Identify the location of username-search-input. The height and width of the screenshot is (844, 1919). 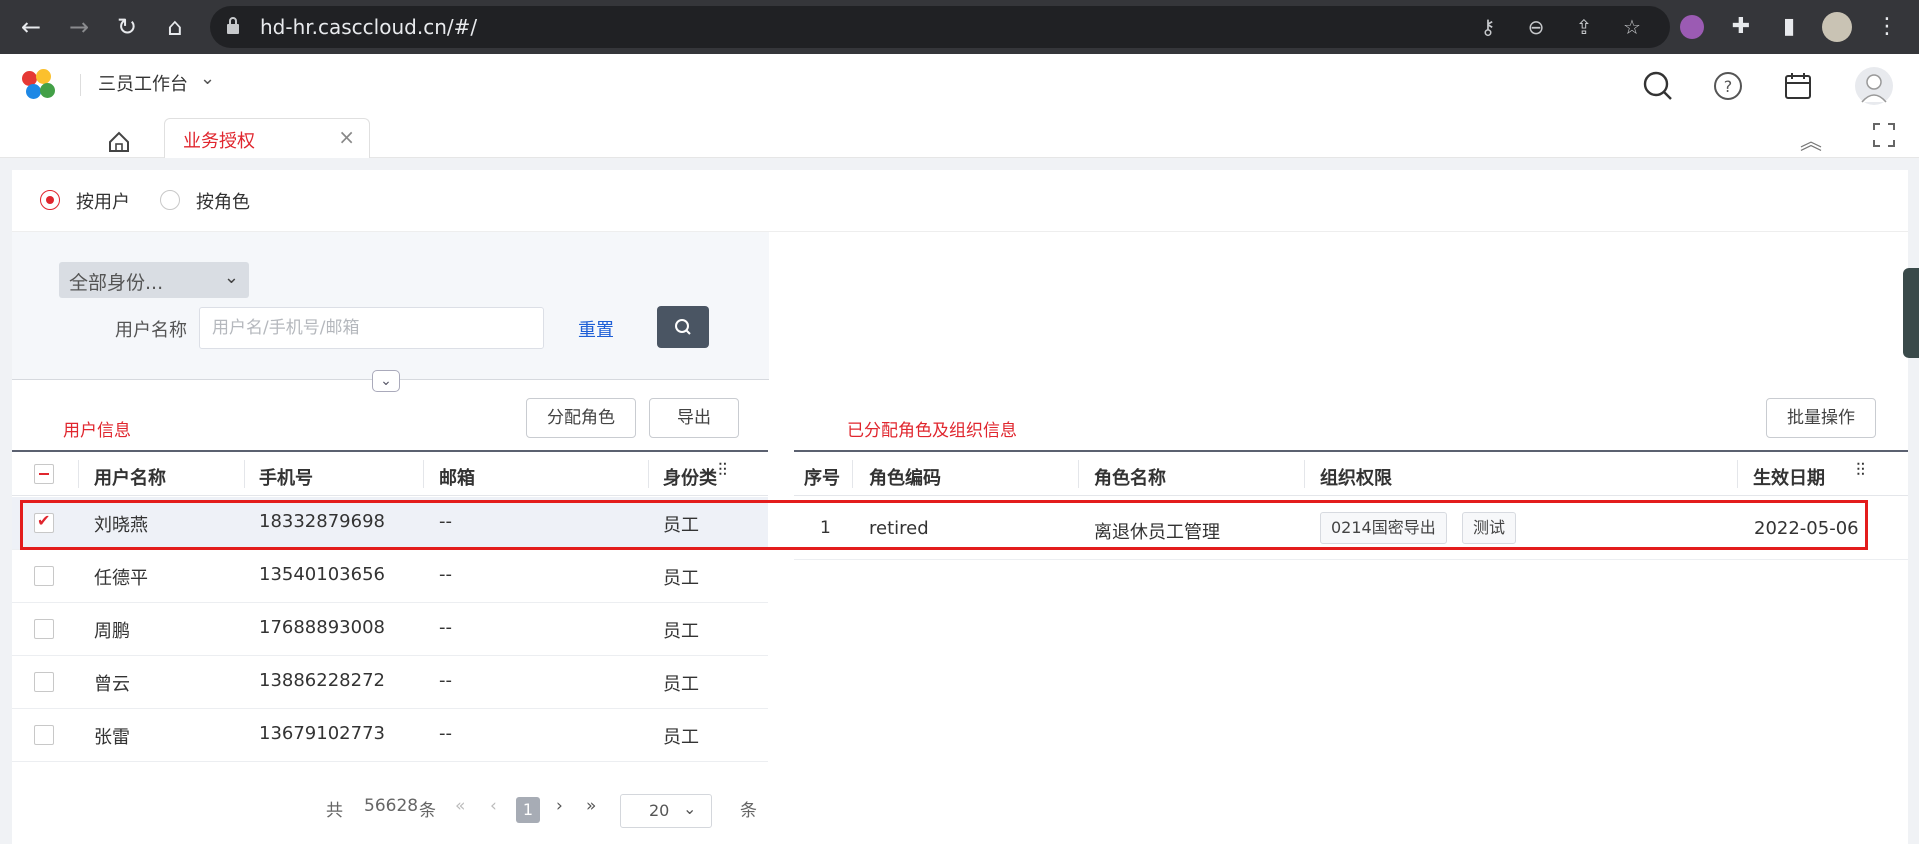
(371, 328).